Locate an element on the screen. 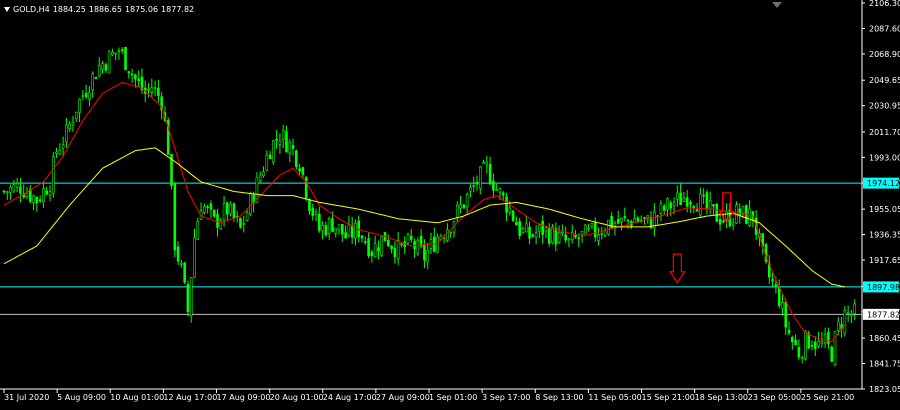 The width and height of the screenshot is (900, 410). time-tick-label: 20 Aug 01:00 is located at coordinates (297, 397).